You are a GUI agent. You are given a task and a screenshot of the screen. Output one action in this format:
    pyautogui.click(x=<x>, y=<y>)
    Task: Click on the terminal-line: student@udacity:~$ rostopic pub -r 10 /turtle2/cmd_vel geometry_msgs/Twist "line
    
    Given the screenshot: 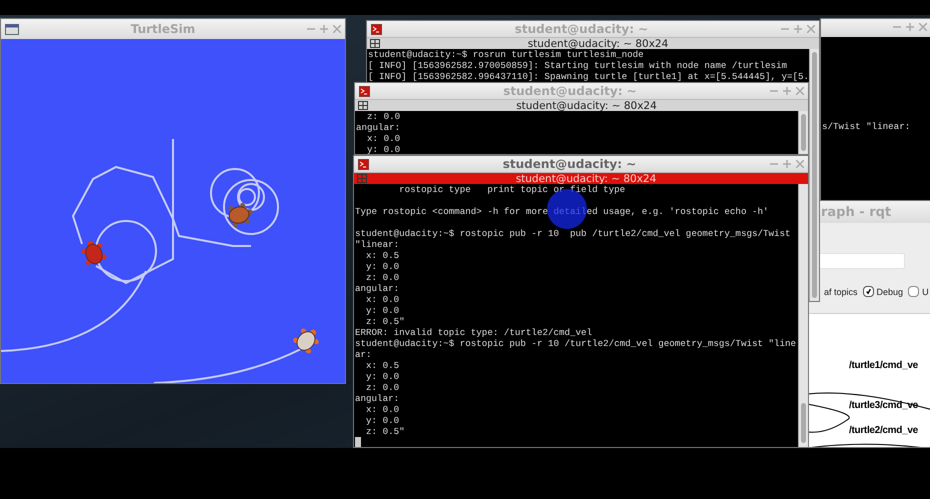 What is the action you would take?
    pyautogui.click(x=575, y=343)
    